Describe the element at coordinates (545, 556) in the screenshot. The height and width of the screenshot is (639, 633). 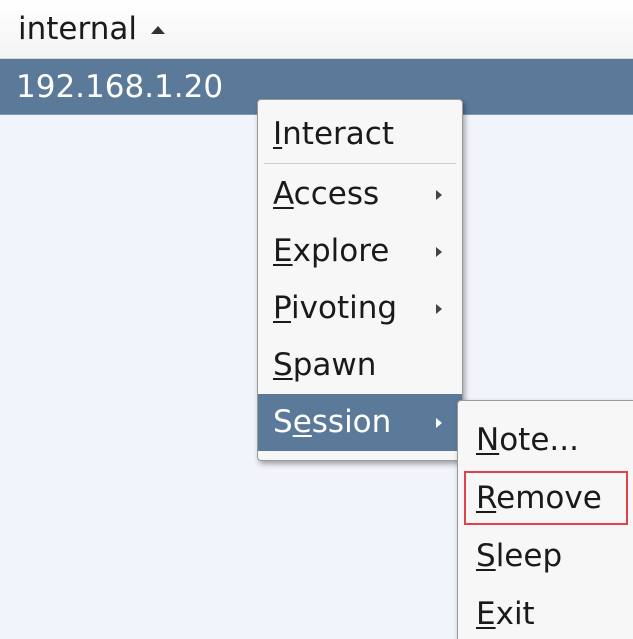
I see `submenu-item-sleep: Sleep` at that location.